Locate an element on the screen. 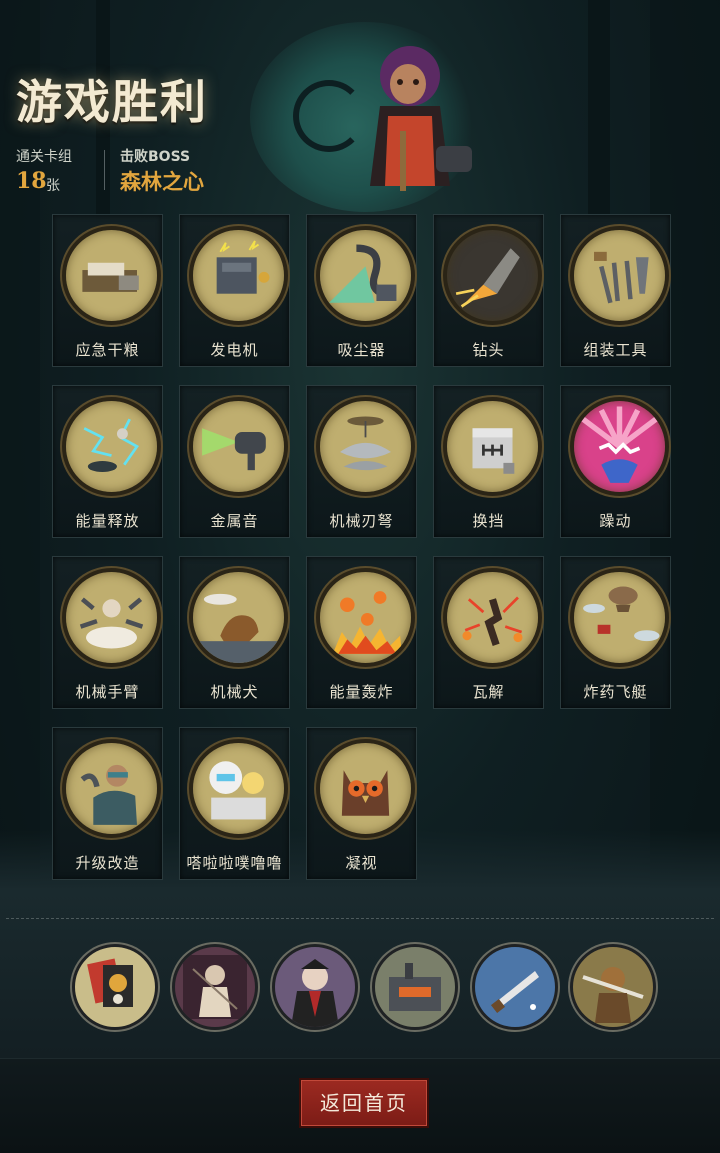  card-item: 吸尘器 is located at coordinates (361, 290).